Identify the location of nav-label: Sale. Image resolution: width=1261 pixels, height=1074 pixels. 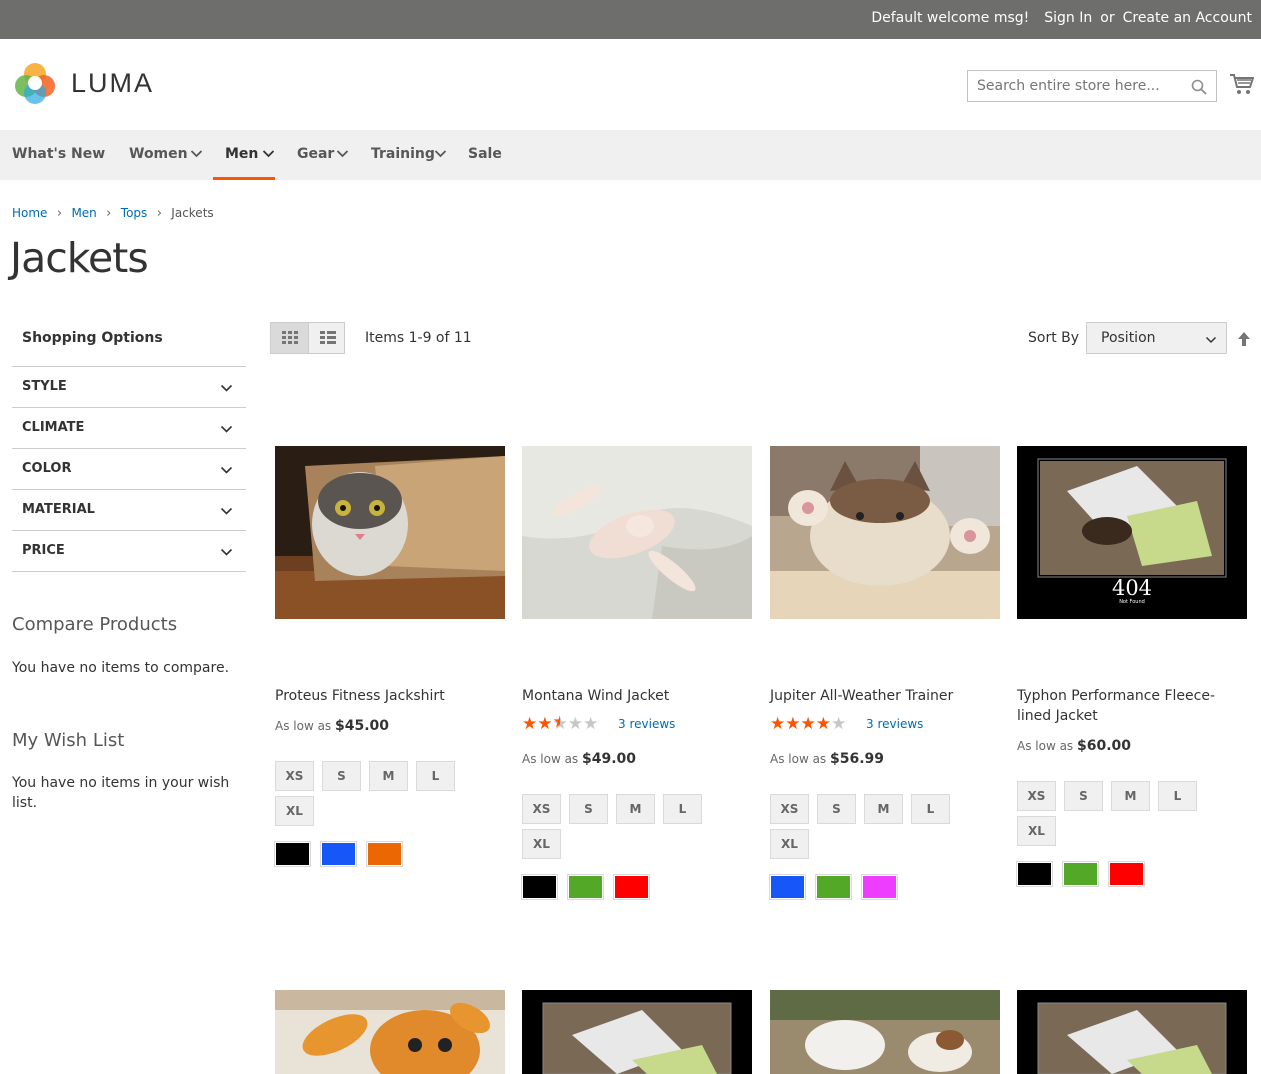
(485, 154).